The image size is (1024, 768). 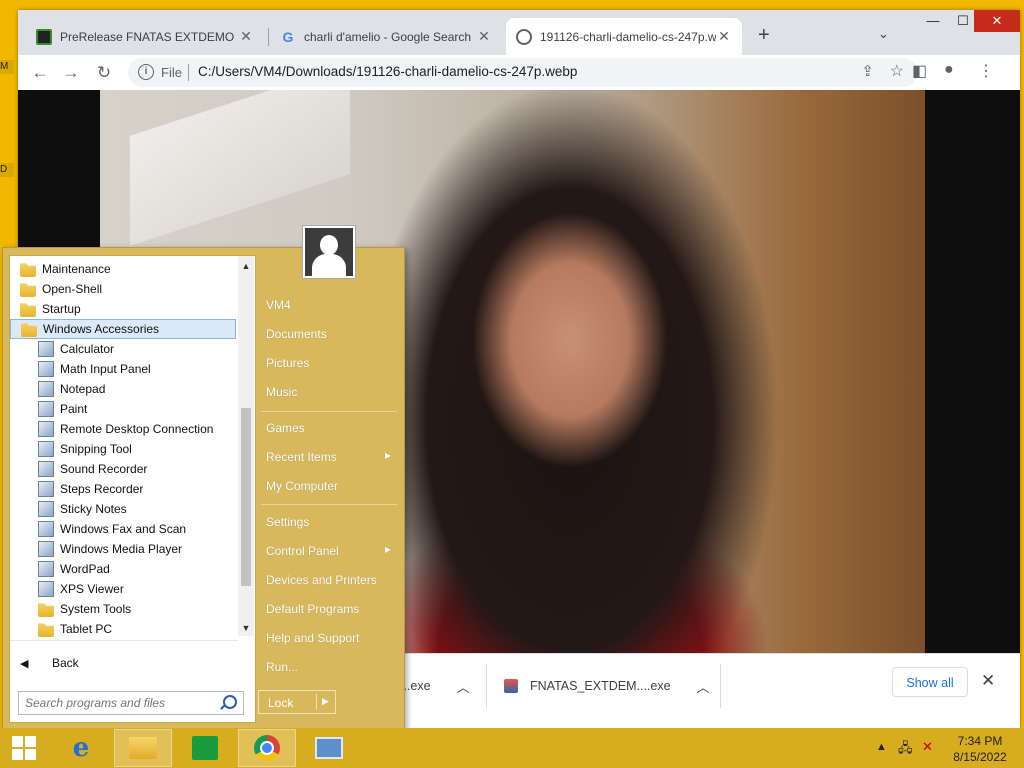 What do you see at coordinates (302, 486) in the screenshot?
I see `start-item-my-computer: My Computer` at bounding box center [302, 486].